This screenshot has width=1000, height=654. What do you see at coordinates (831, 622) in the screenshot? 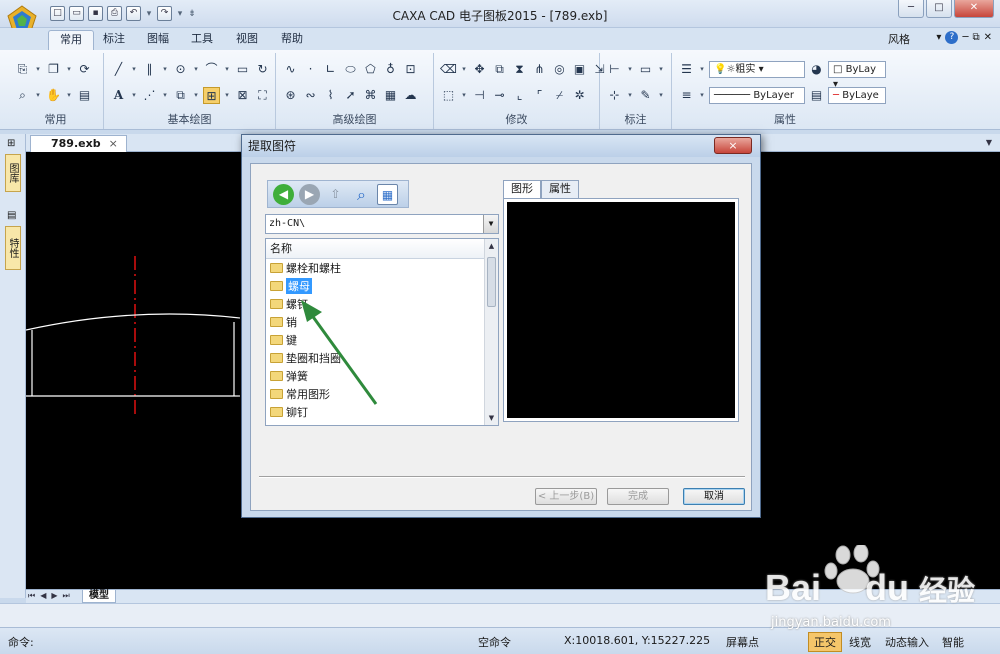
I see `watermark-url: jingyan.baidu.com` at bounding box center [831, 622].